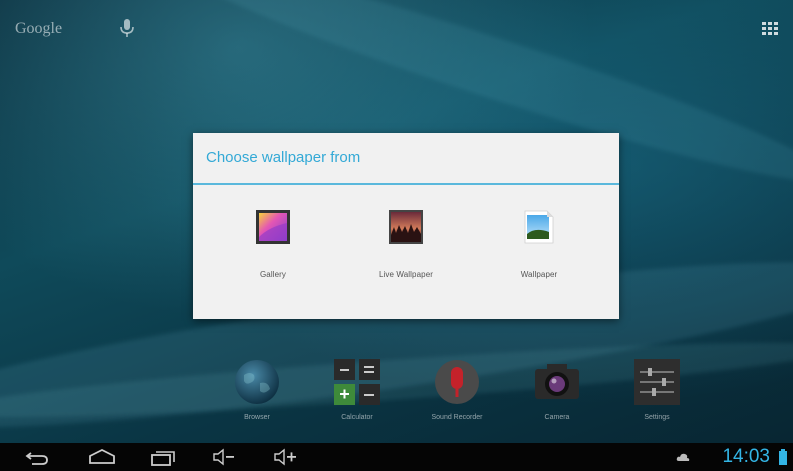  I want to click on camera-label: Camera, so click(557, 417).